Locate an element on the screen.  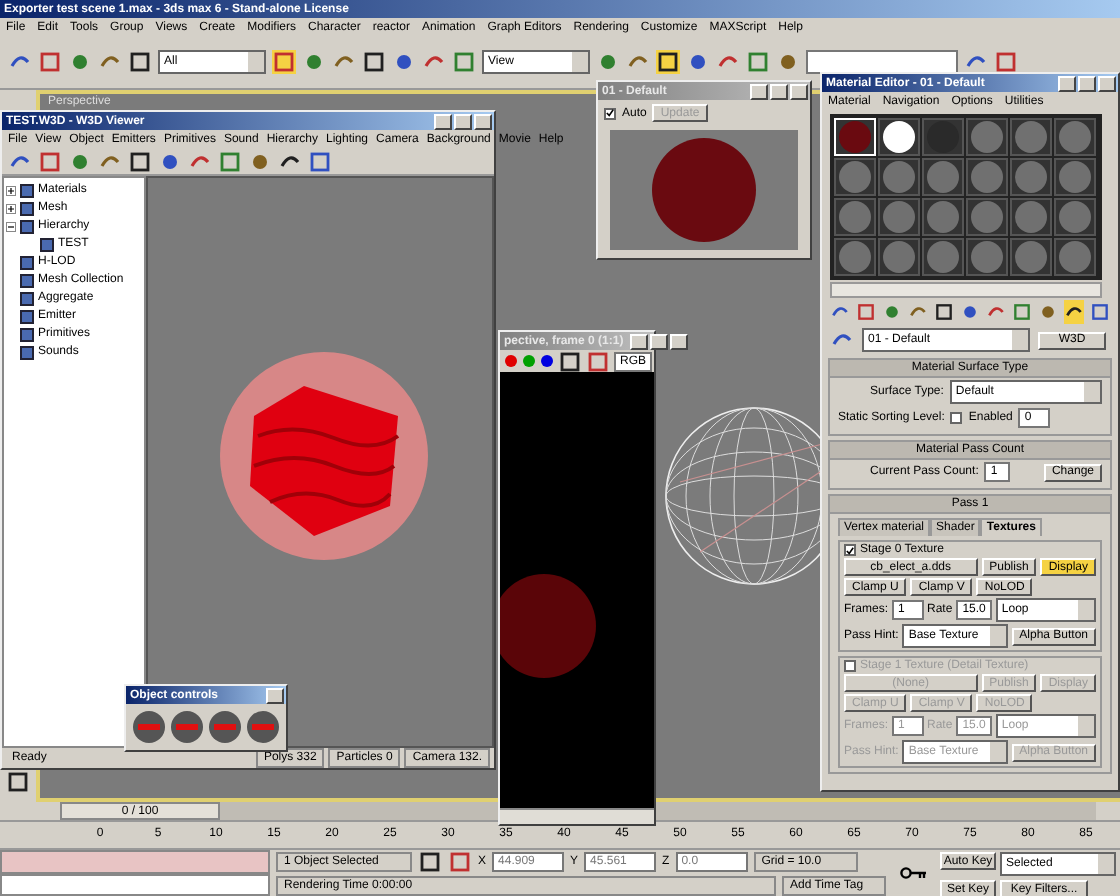
collapse-icon is located at coordinates (11, 226).